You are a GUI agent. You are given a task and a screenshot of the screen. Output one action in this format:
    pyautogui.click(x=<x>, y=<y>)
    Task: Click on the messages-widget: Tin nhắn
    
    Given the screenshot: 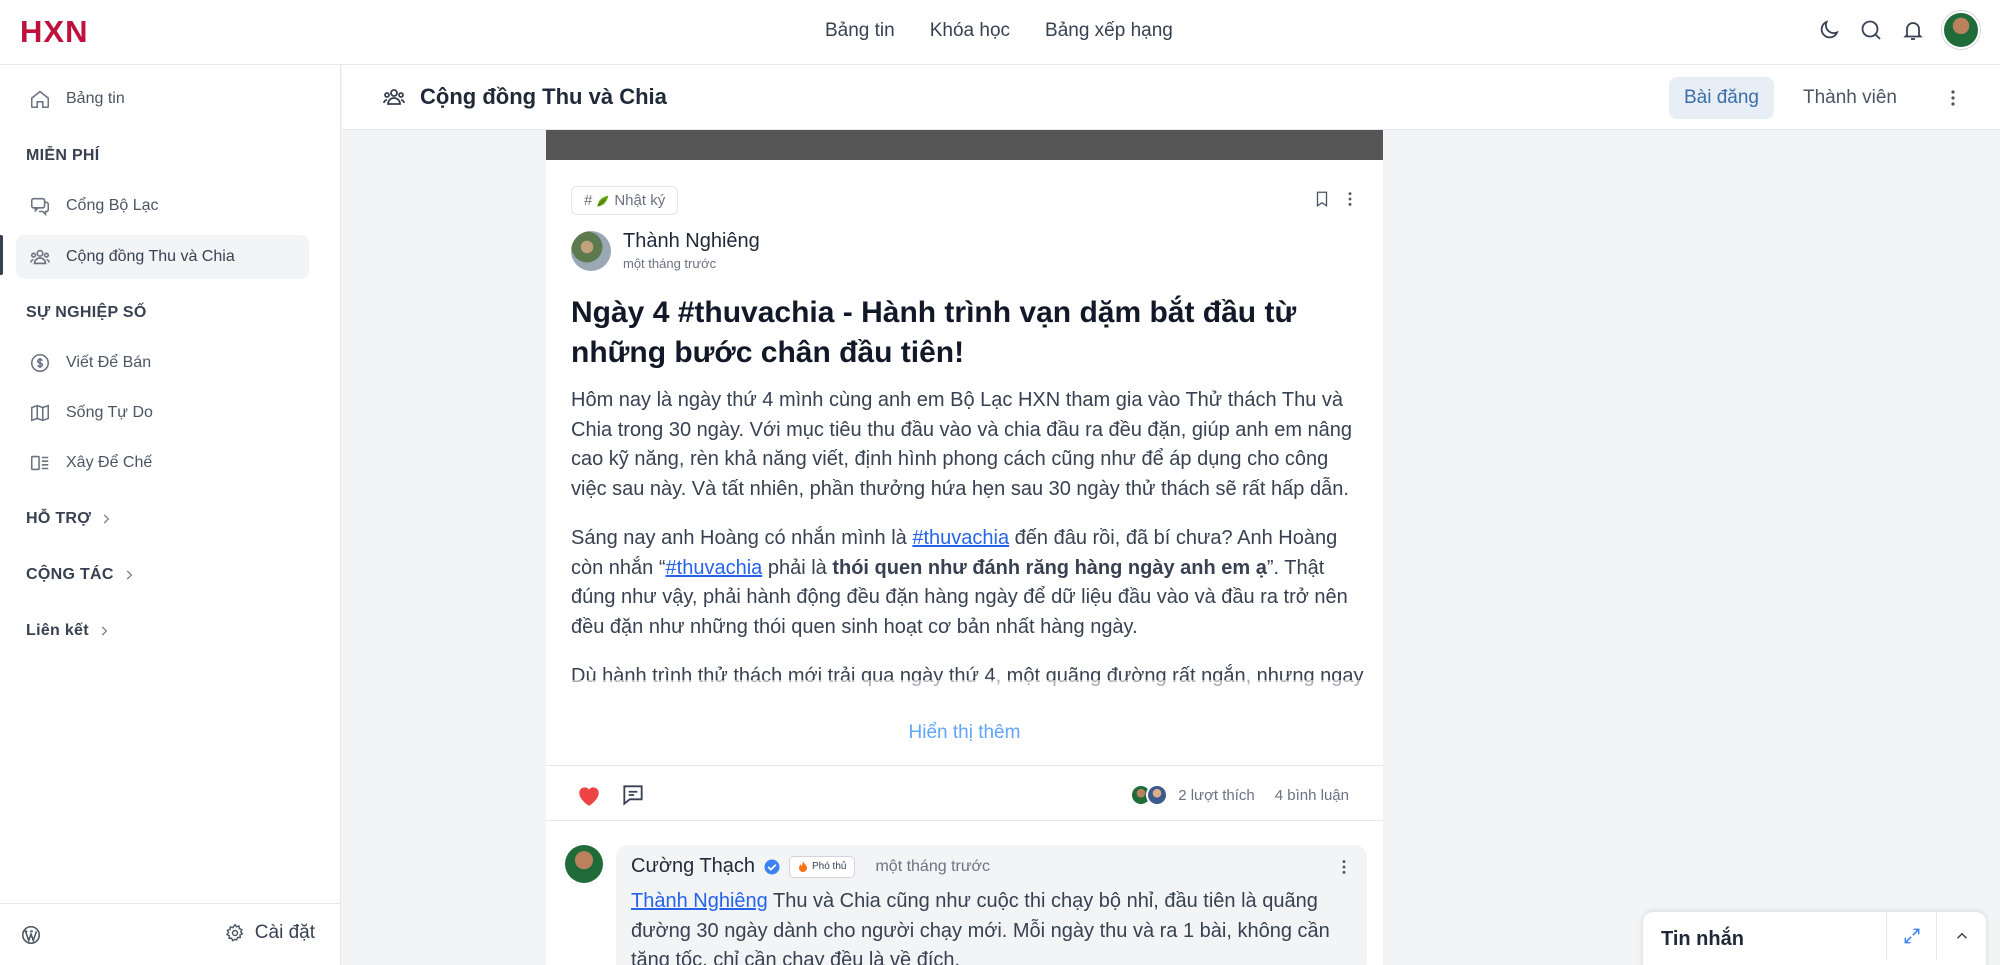 What is the action you would take?
    pyautogui.click(x=1814, y=938)
    